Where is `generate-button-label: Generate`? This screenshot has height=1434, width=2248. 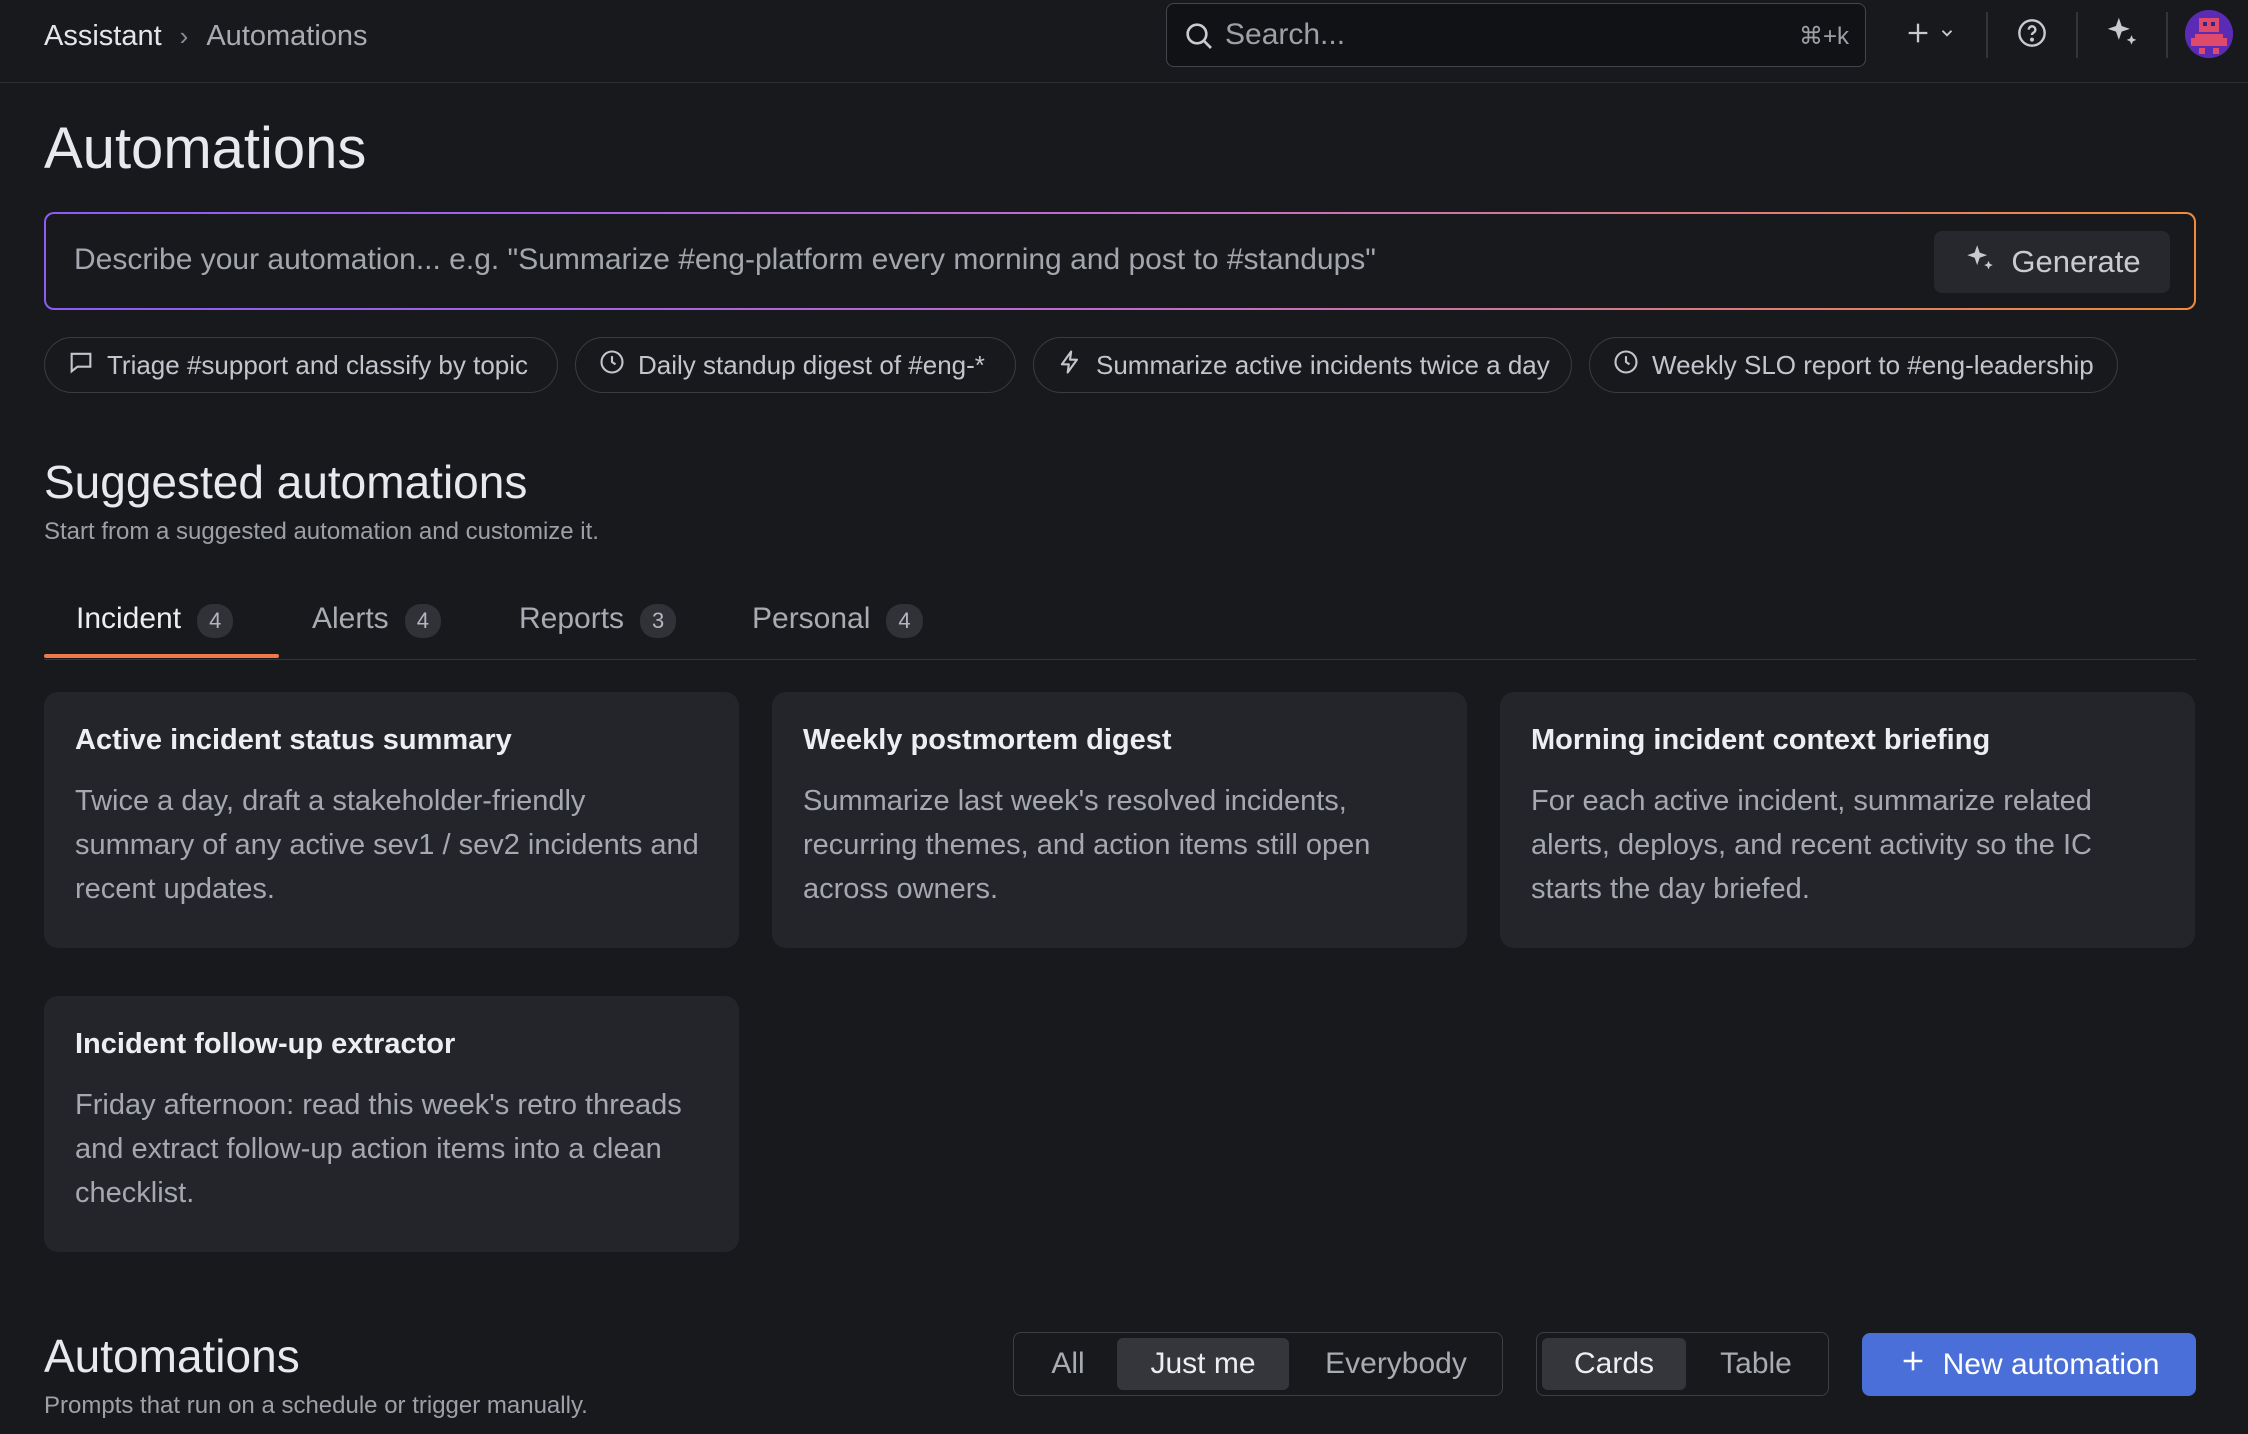
generate-button-label: Generate is located at coordinates (2076, 261).